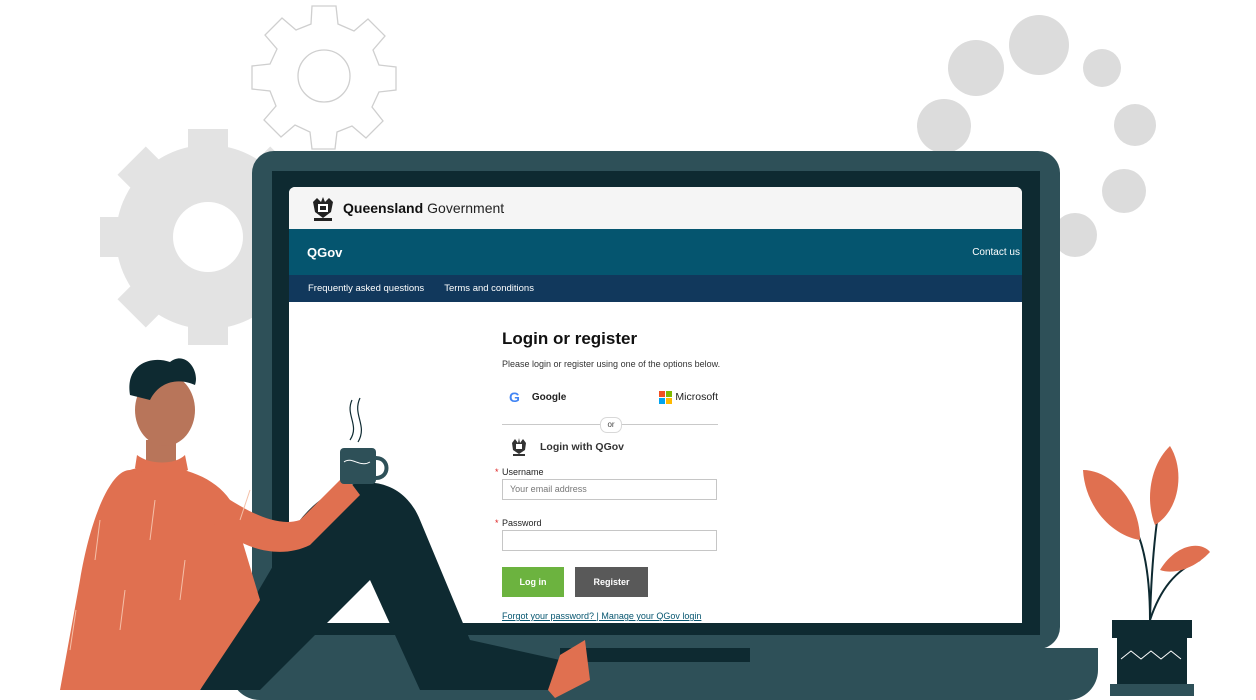 This screenshot has width=1256, height=700. Describe the element at coordinates (666, 397) in the screenshot. I see `microsoft-logo-icon` at that location.